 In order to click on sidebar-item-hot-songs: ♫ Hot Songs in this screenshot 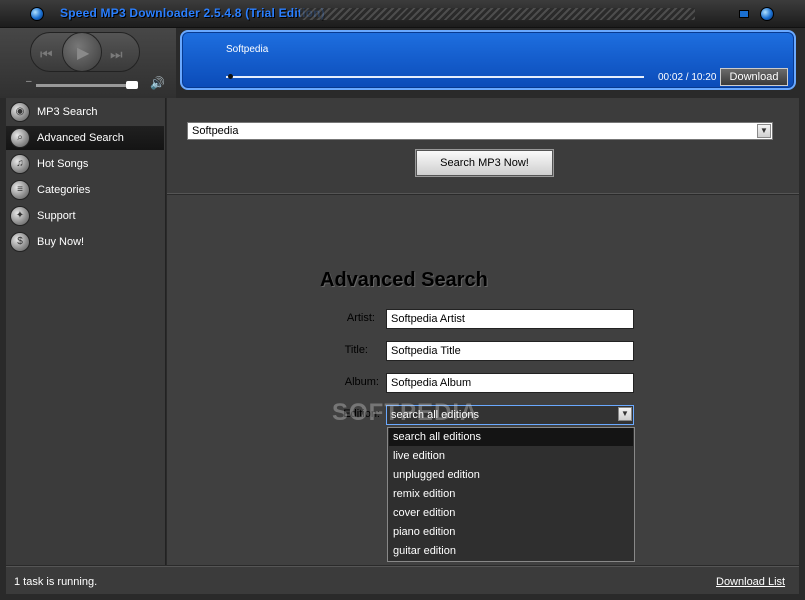, I will do `click(85, 164)`.